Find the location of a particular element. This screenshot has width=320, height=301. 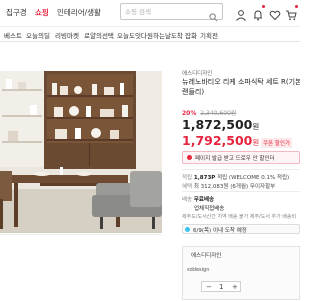

cart-icon is located at coordinates (291, 13).